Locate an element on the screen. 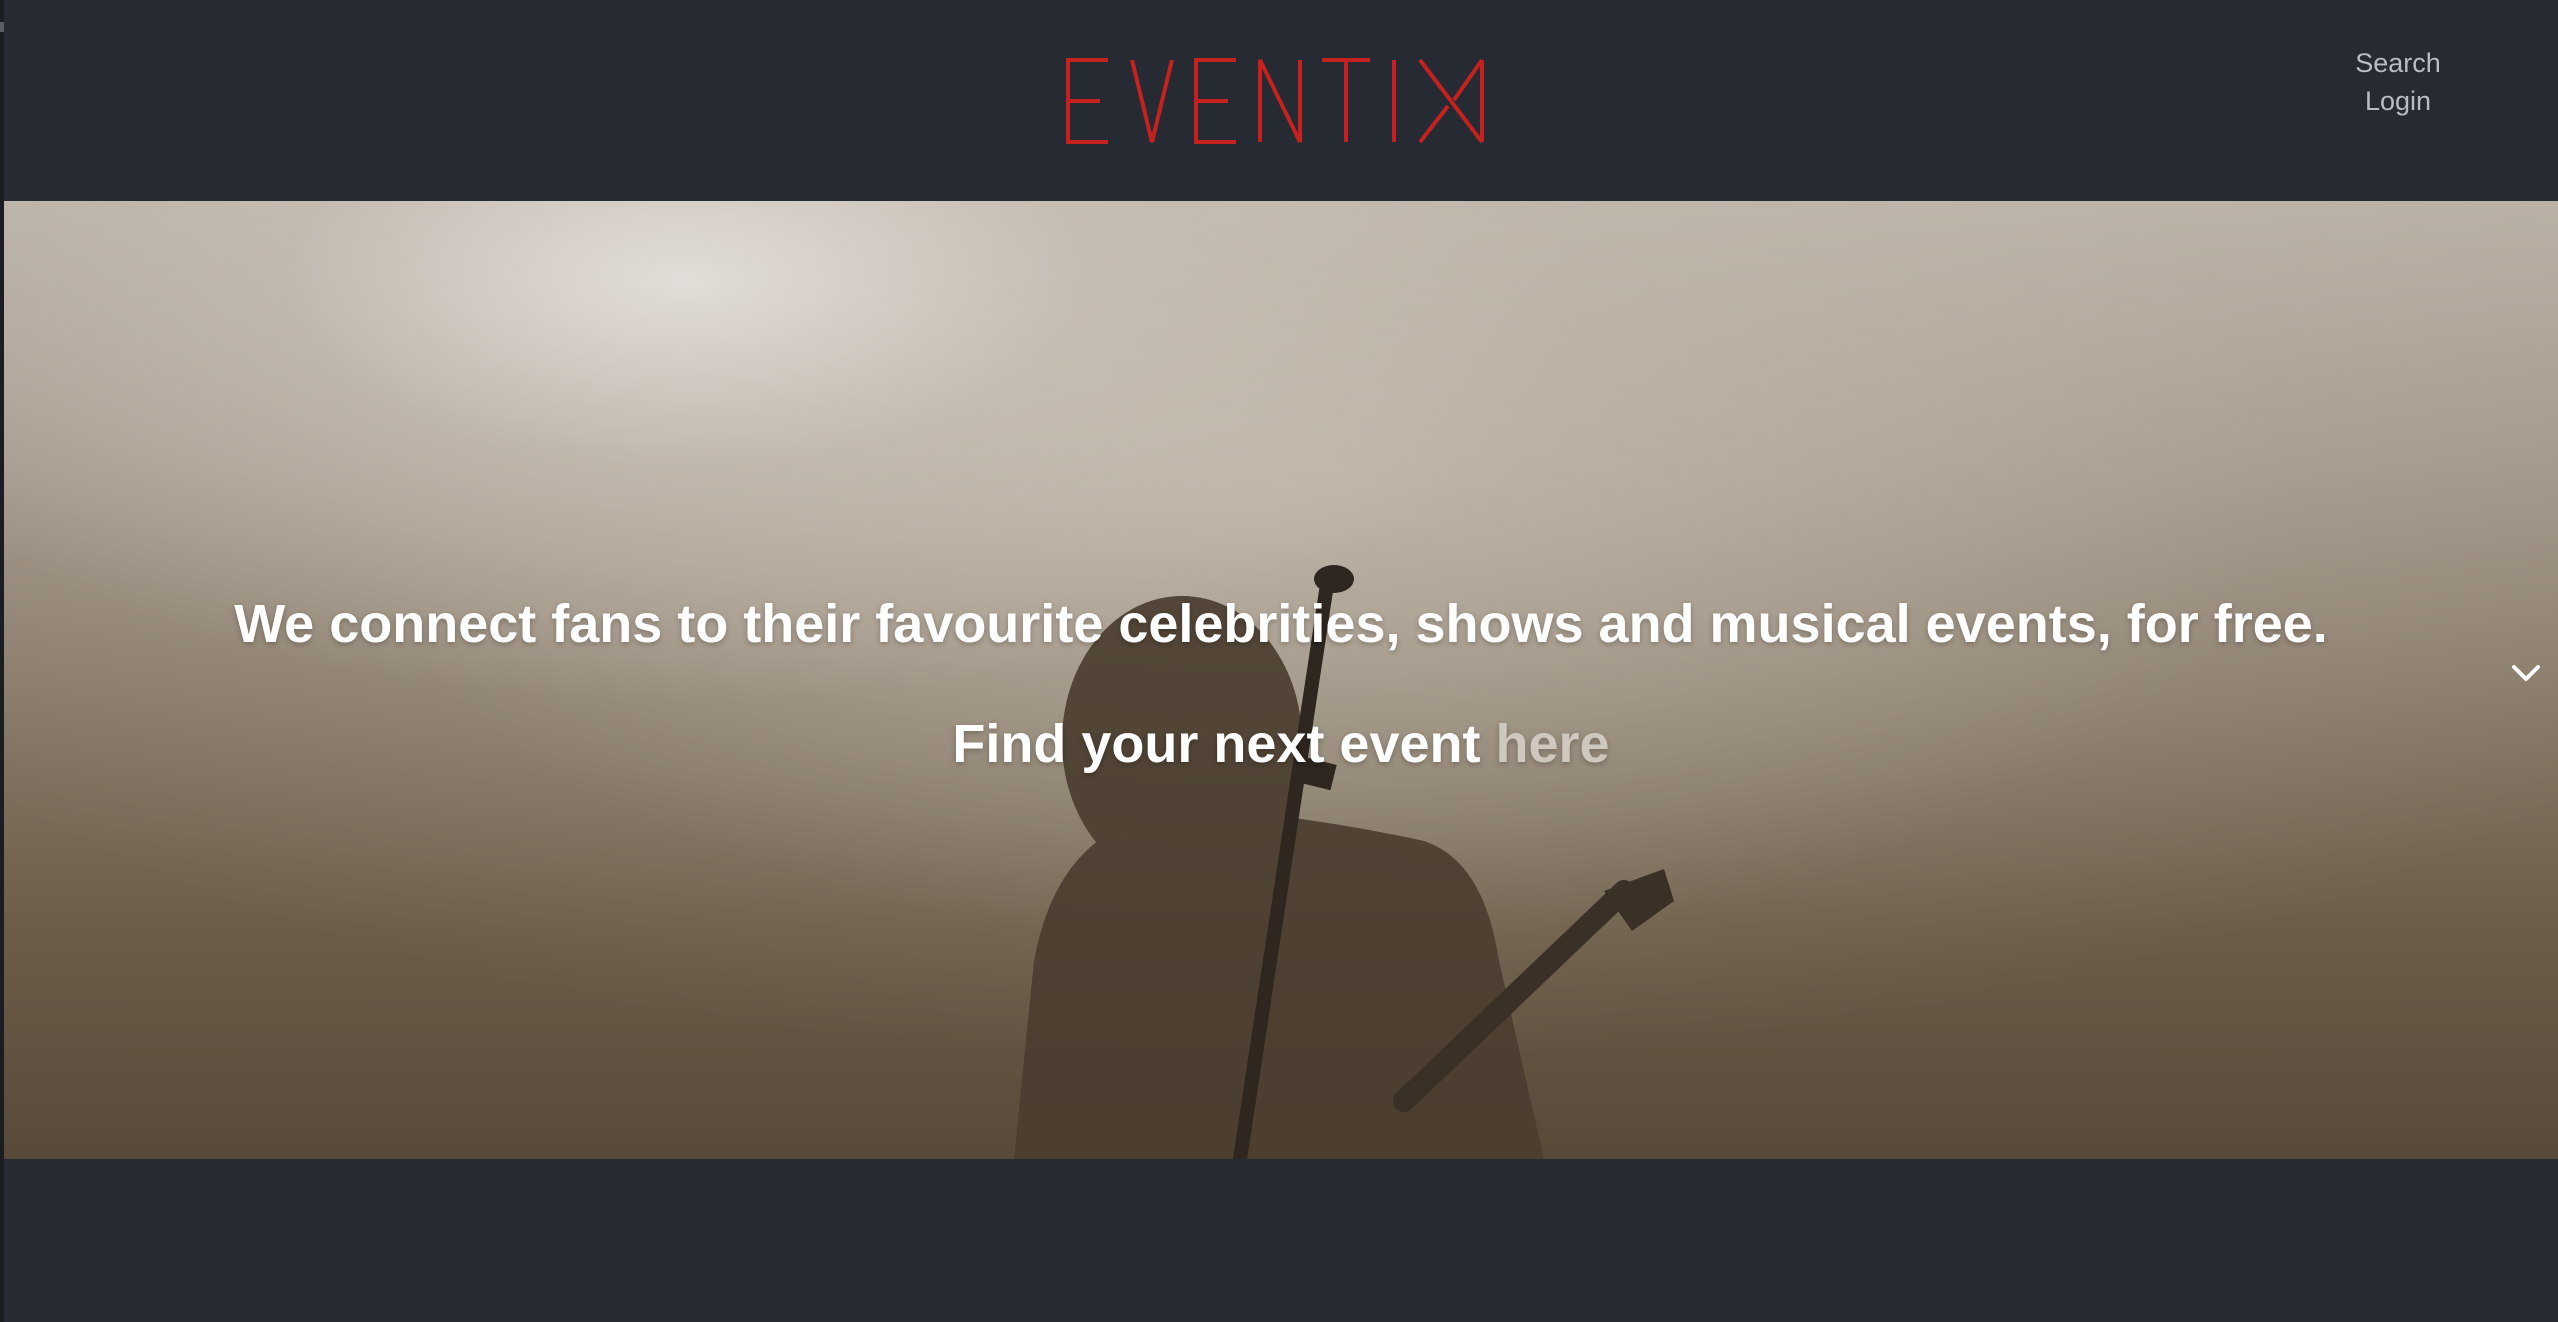  login-link: Login is located at coordinates (2398, 101).